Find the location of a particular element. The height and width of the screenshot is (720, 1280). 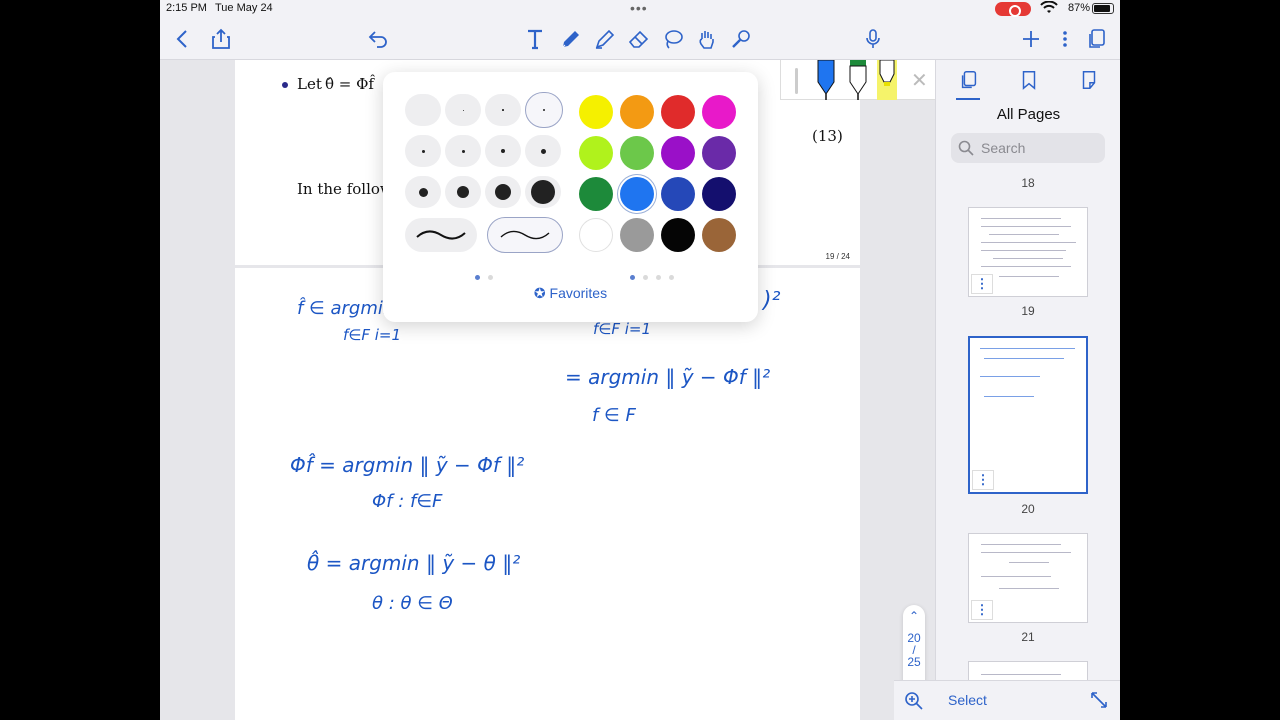

color-page-indicator is located at coordinates (656, 276).